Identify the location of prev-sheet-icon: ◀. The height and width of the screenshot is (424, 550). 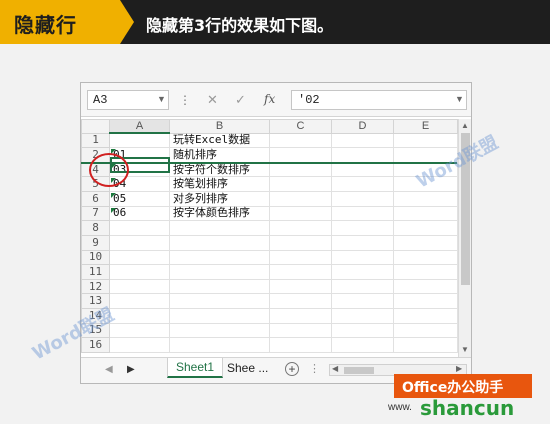
(109, 369).